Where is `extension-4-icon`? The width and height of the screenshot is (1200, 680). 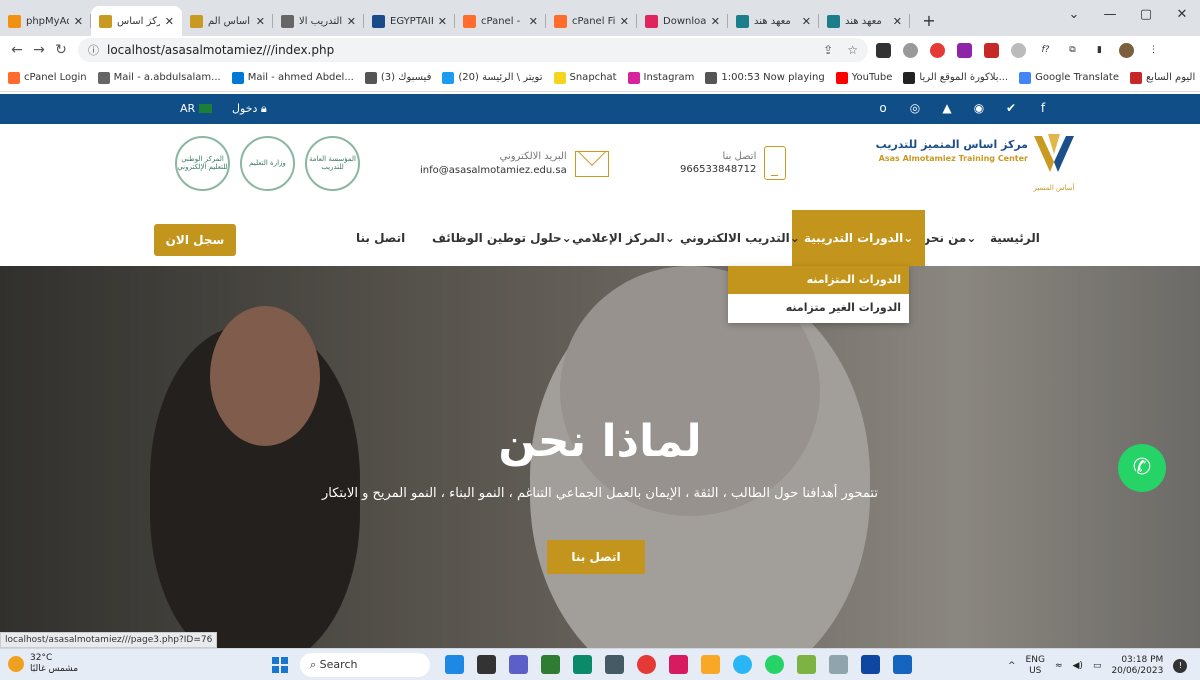
extension-4-icon is located at coordinates (964, 50).